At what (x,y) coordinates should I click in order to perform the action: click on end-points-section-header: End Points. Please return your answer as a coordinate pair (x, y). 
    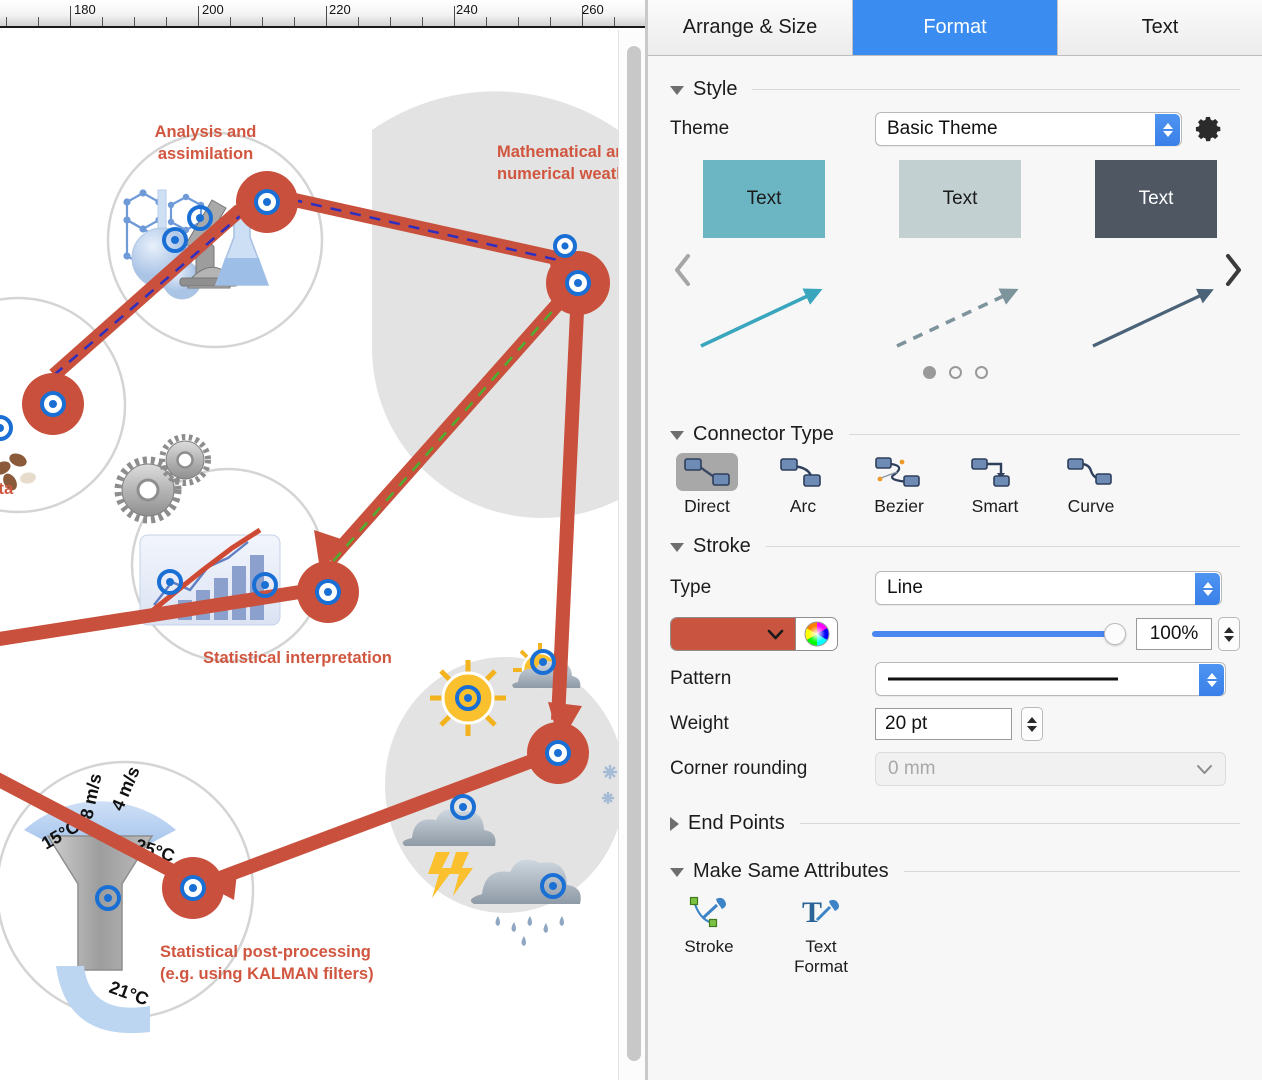
    Looking at the image, I should click on (955, 823).